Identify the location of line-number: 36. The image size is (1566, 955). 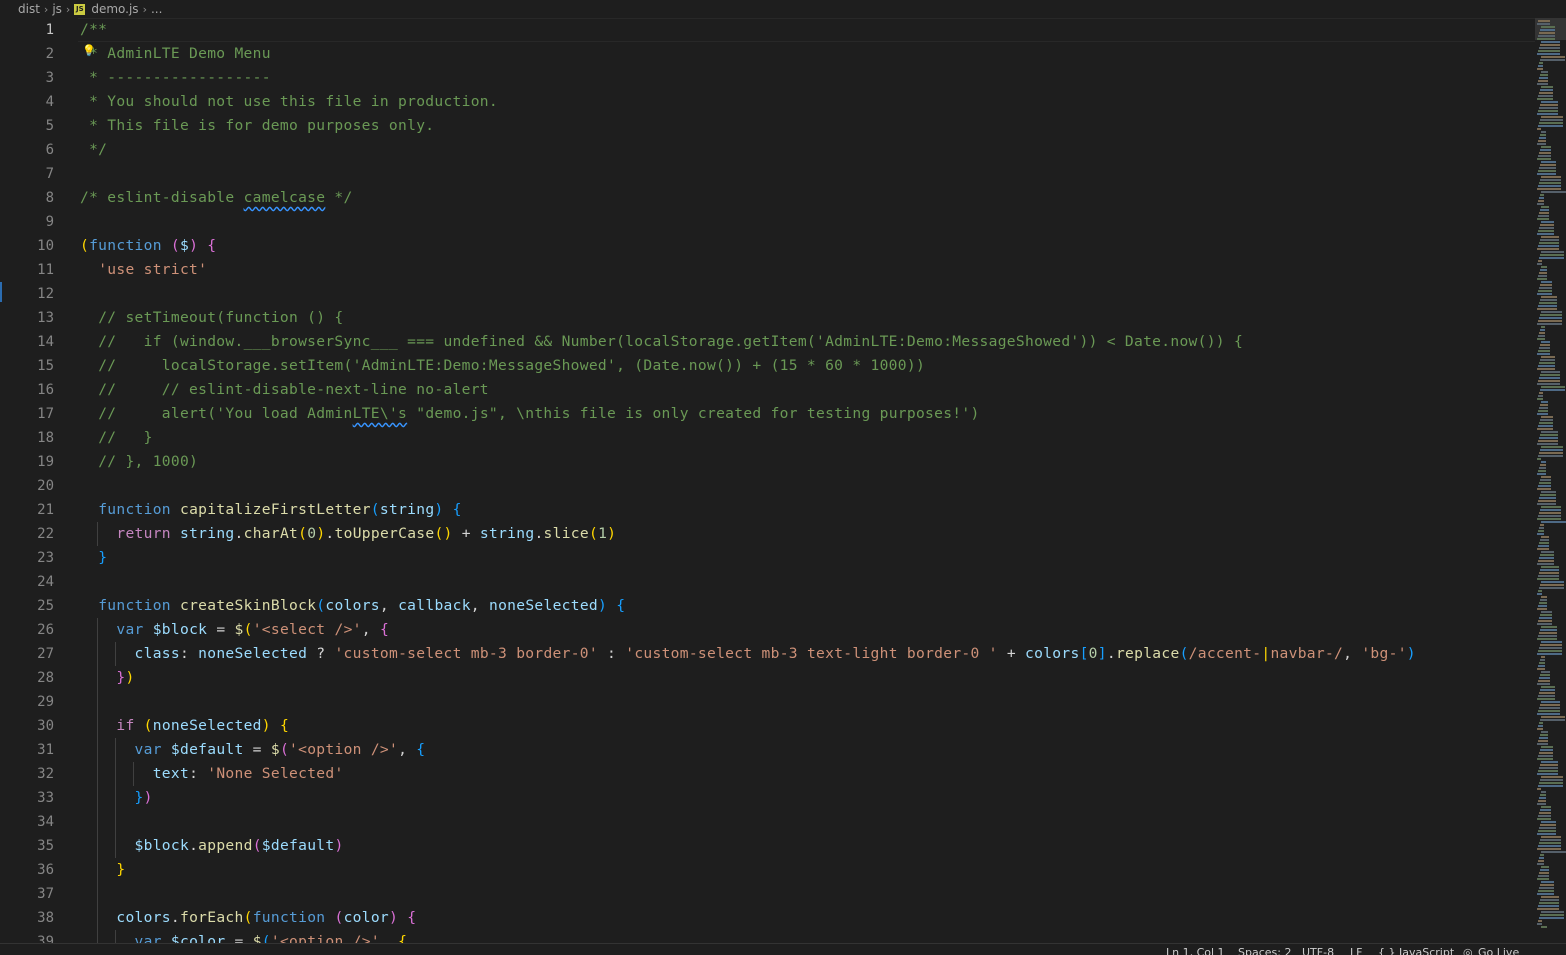
(45, 870).